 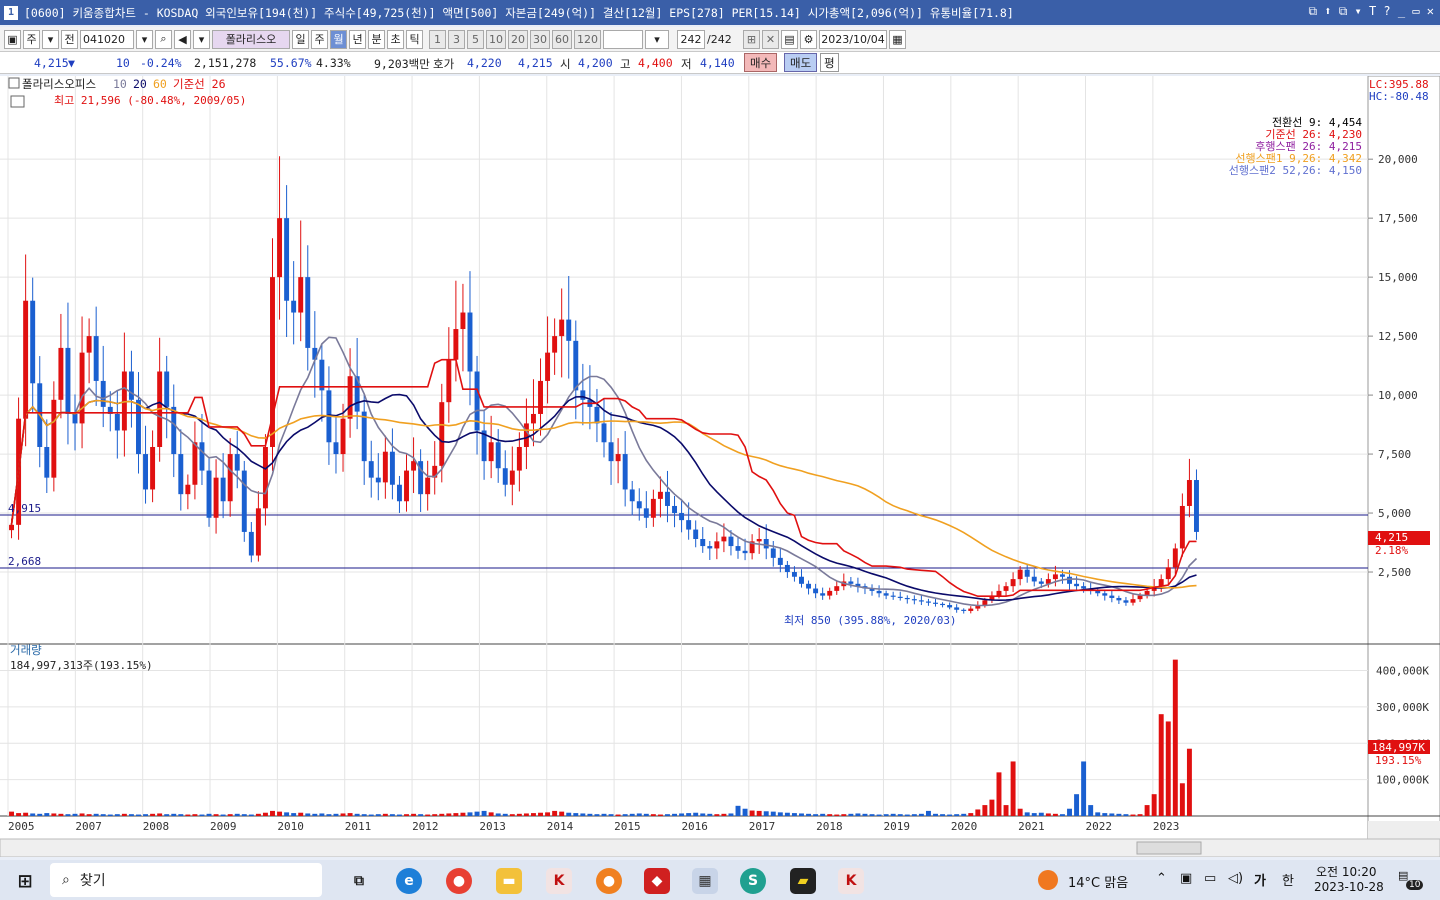 I want to click on type-select: 주, so click(x=31, y=39).